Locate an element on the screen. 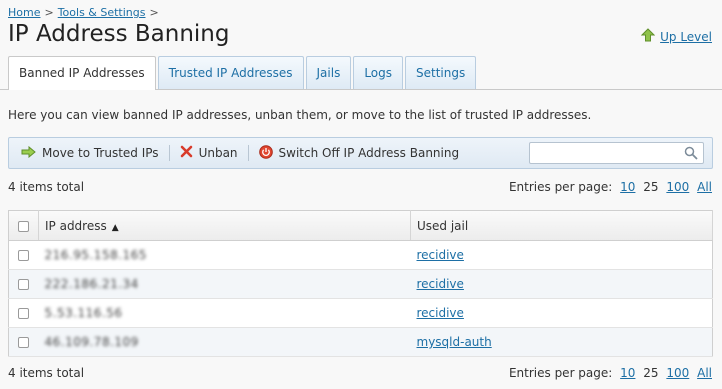 This screenshot has height=389, width=722. ip-address-value: 5.53.116.56 is located at coordinates (83, 313).